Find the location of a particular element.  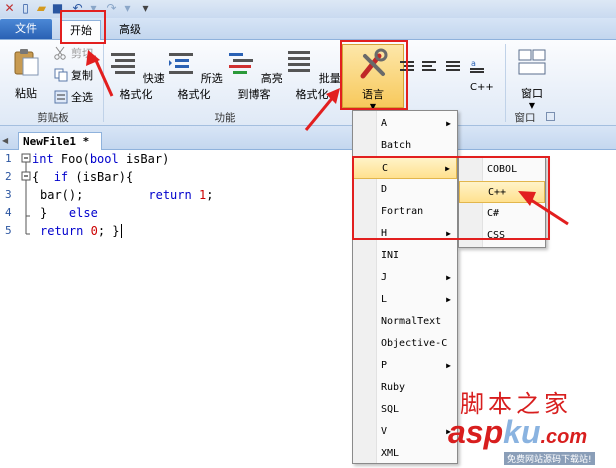

watermark-brand-ku: ku is located at coordinates (522, 432).